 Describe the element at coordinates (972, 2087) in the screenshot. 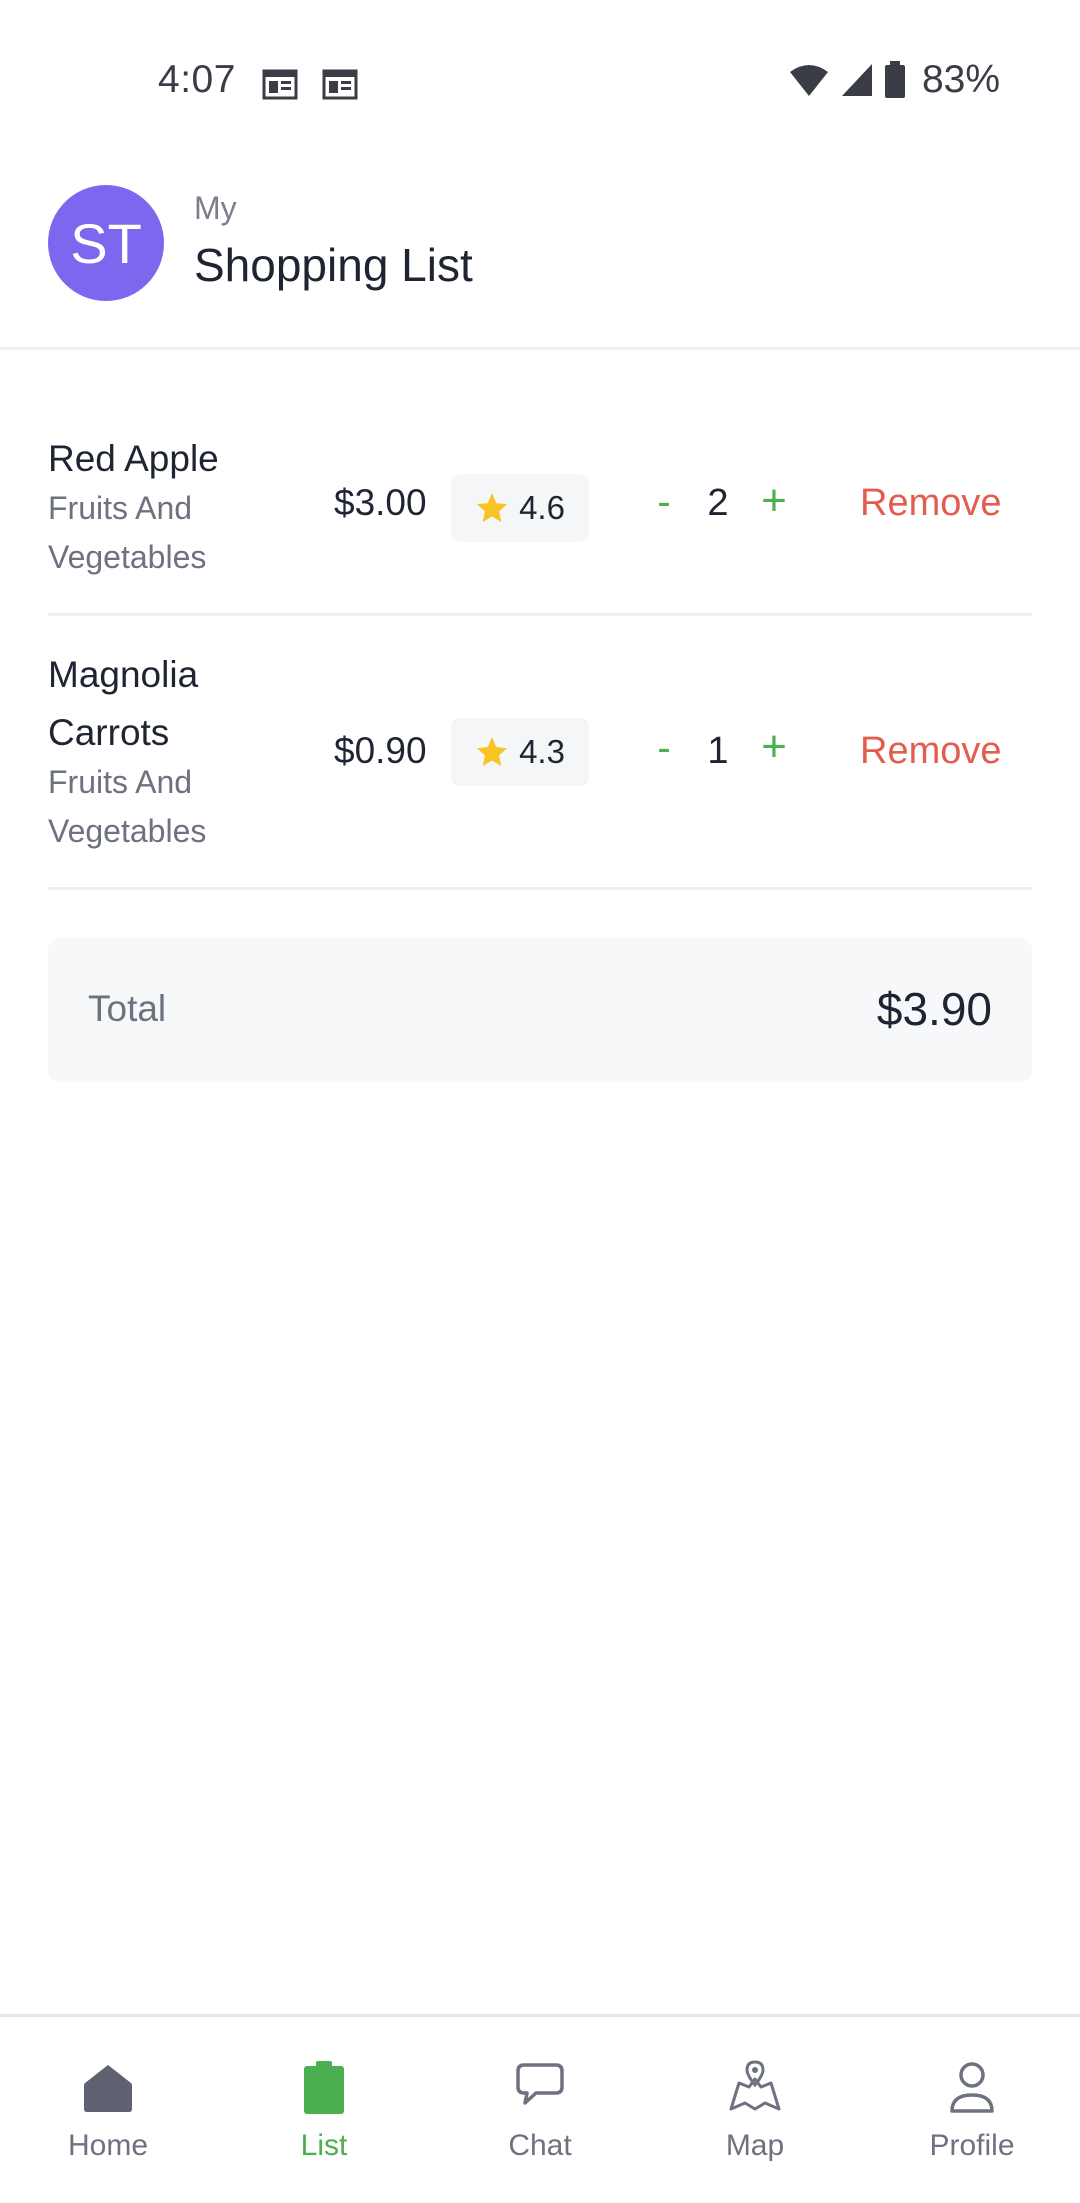

I see `profile-icon` at that location.